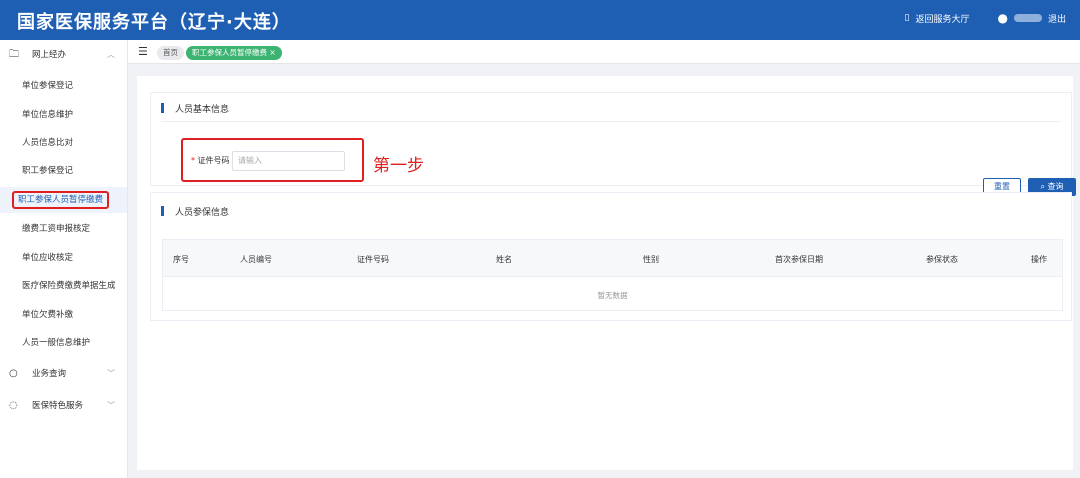 Image resolution: width=1080 pixels, height=478 pixels. I want to click on empty-text: 暂无数据, so click(612, 295).